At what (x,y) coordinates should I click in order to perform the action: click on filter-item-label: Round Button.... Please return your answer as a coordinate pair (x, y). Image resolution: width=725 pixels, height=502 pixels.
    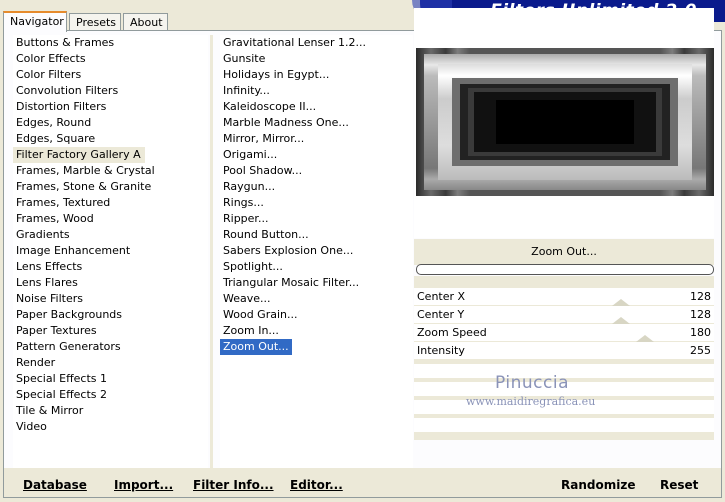
    Looking at the image, I should click on (266, 234).